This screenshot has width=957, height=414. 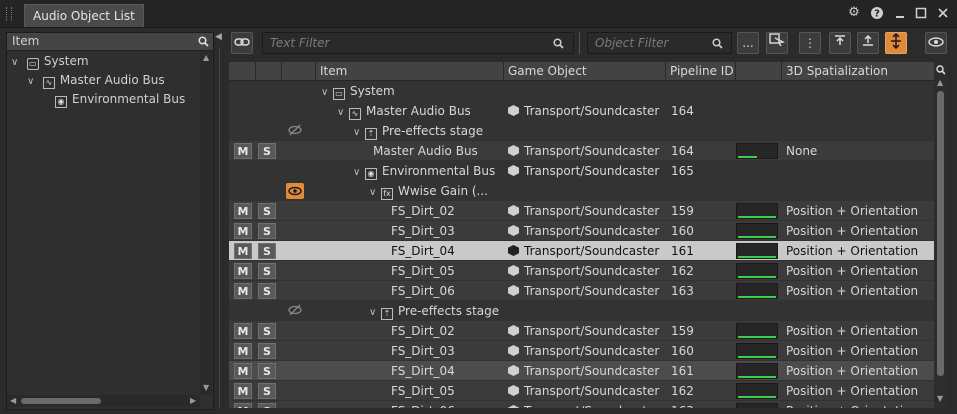 I want to click on left-vertical-scrollbar: ▲ ▼, so click(x=206, y=223).